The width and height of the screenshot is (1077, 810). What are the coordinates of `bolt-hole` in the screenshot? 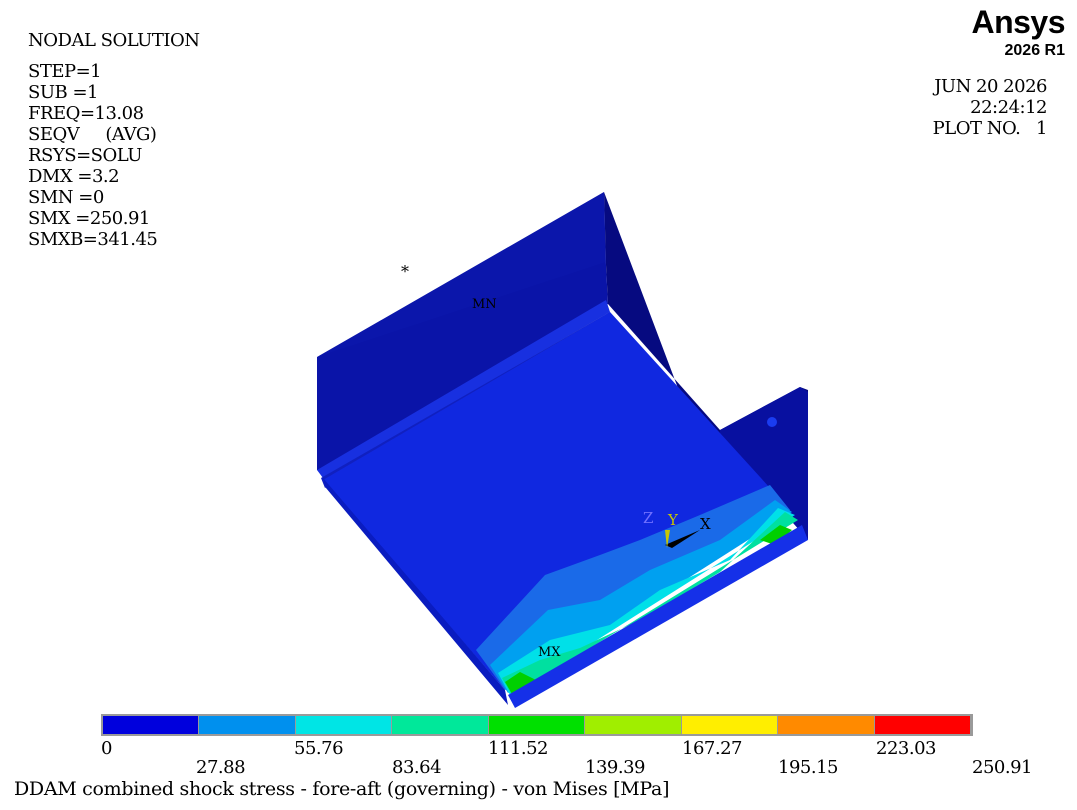 It's located at (772, 422).